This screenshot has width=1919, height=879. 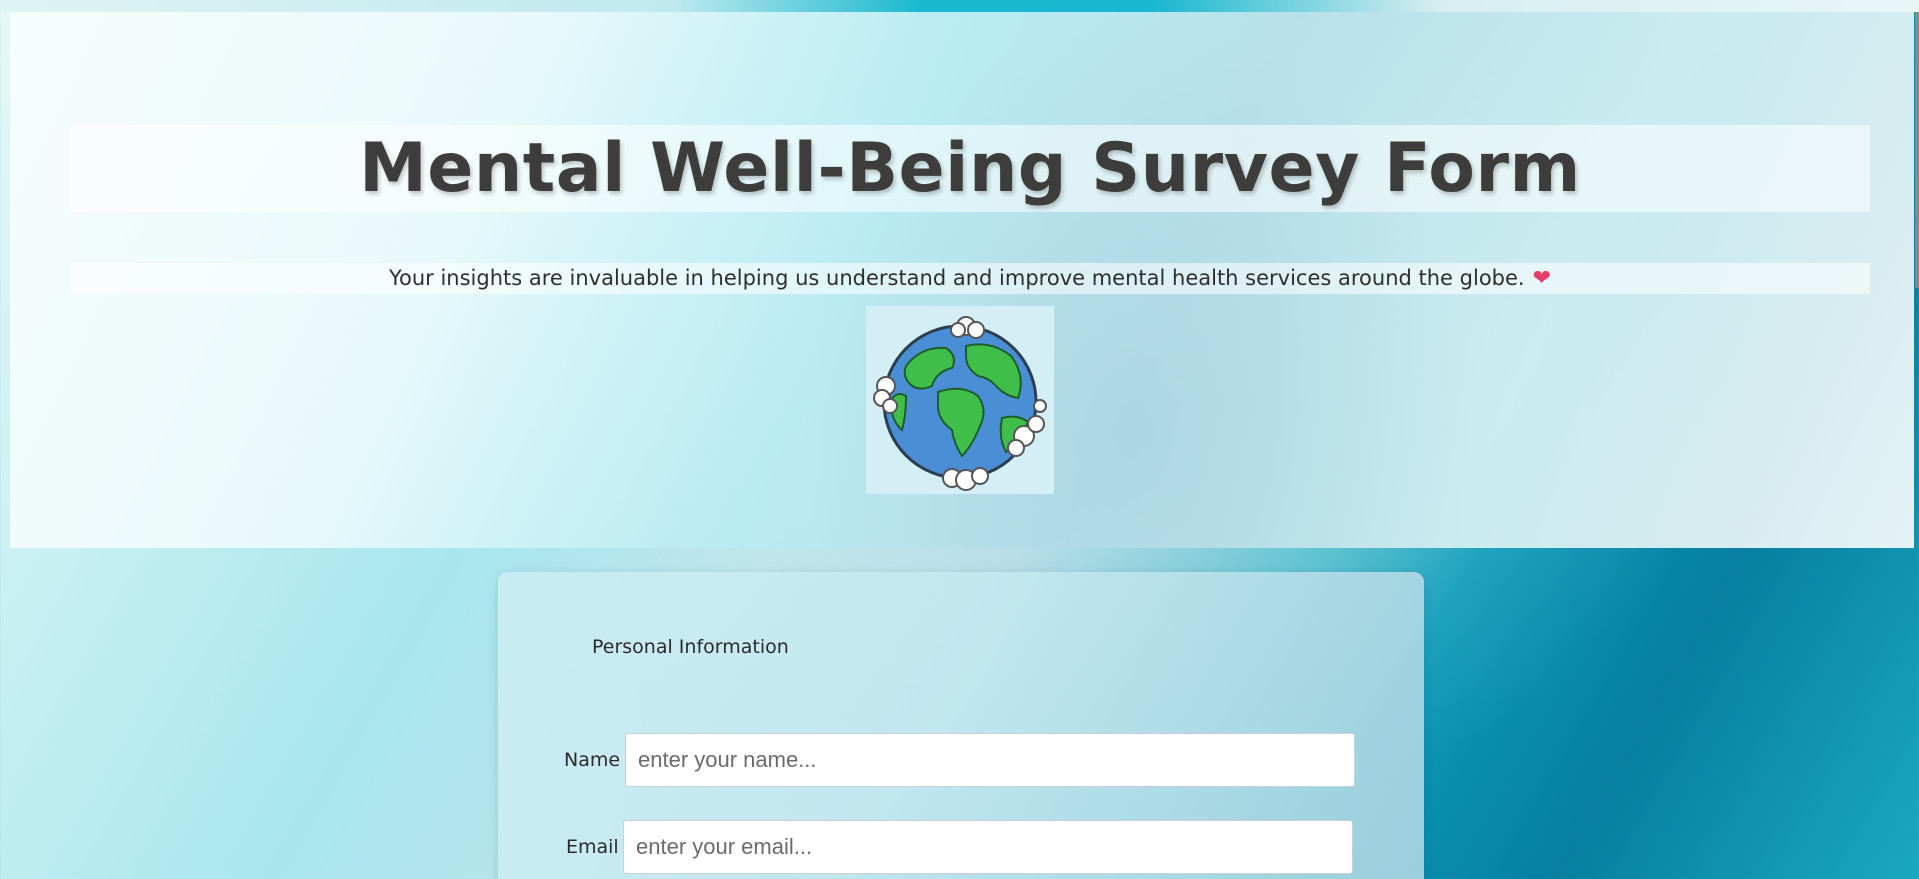 What do you see at coordinates (959, 6) in the screenshot?
I see `top-accent-bar` at bounding box center [959, 6].